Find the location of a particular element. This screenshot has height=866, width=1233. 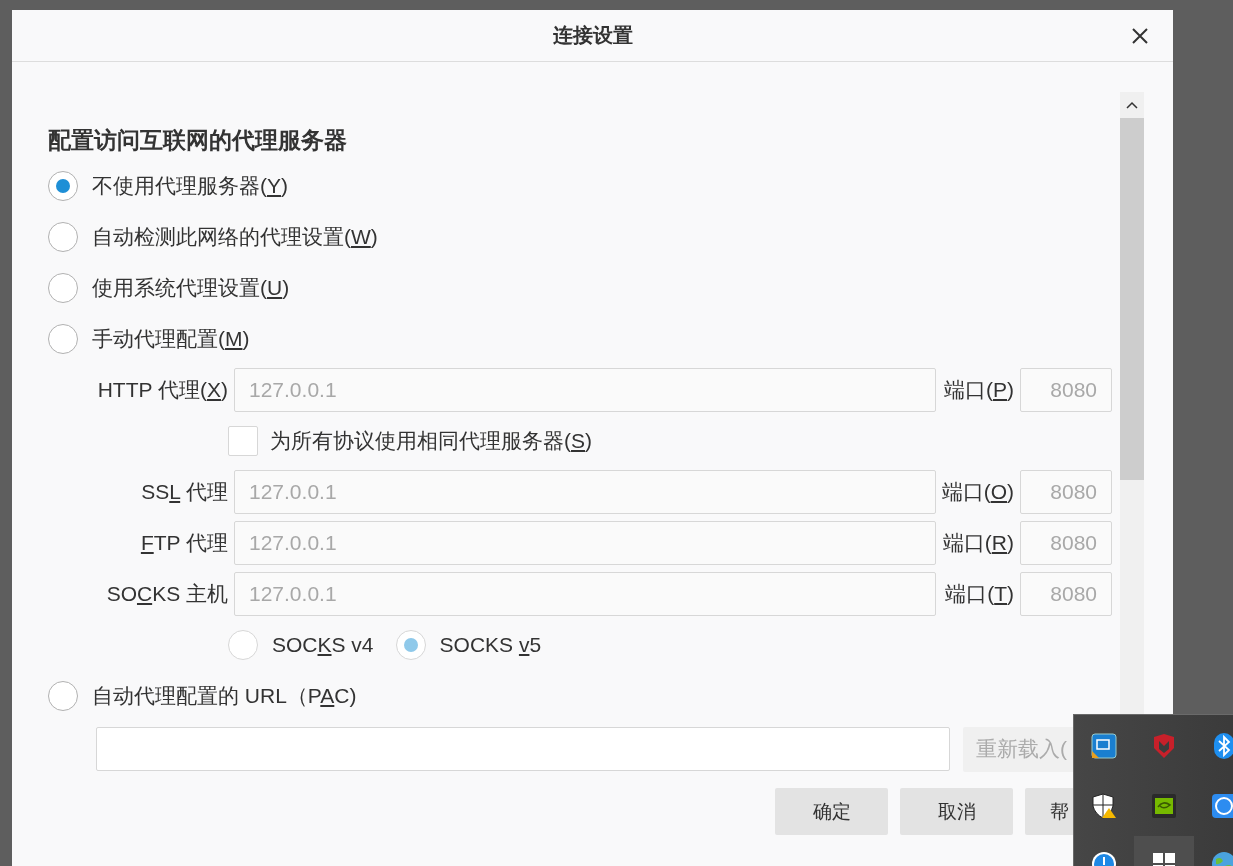

option-label: 自动检测此网络的代理设置(W) is located at coordinates (235, 236).